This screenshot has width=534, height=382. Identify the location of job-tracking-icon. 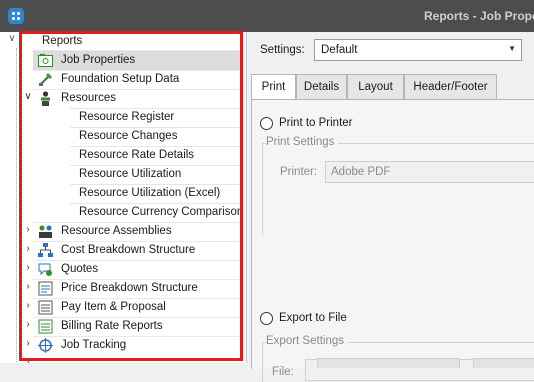
(45, 345).